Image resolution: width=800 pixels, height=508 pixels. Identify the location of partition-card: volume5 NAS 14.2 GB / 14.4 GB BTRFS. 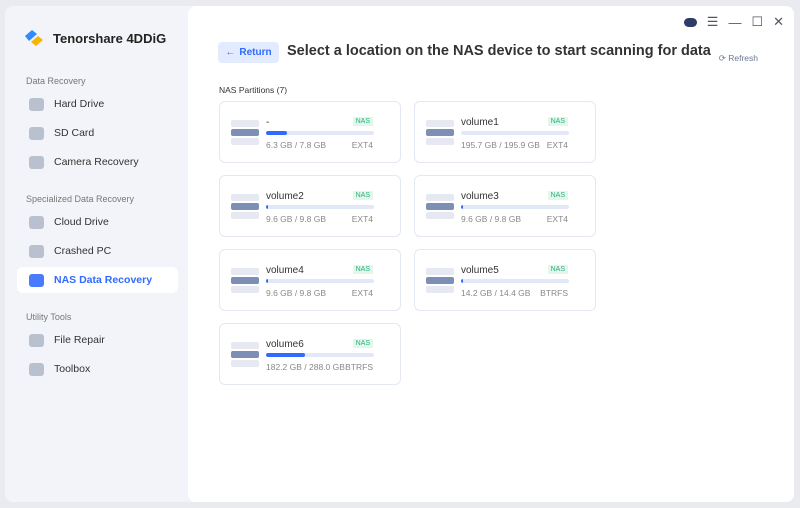
(505, 280).